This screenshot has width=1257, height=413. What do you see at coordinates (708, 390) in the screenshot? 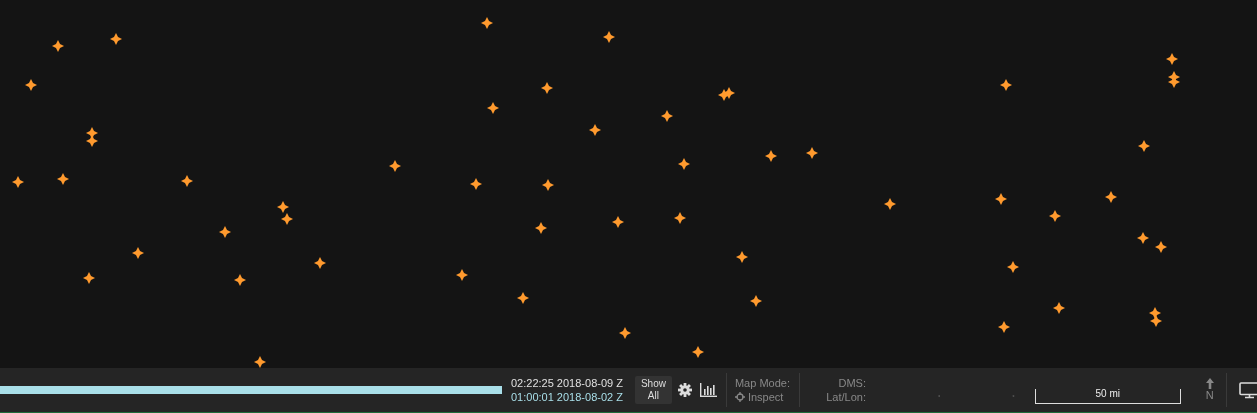
I see `bar-chart-icon` at bounding box center [708, 390].